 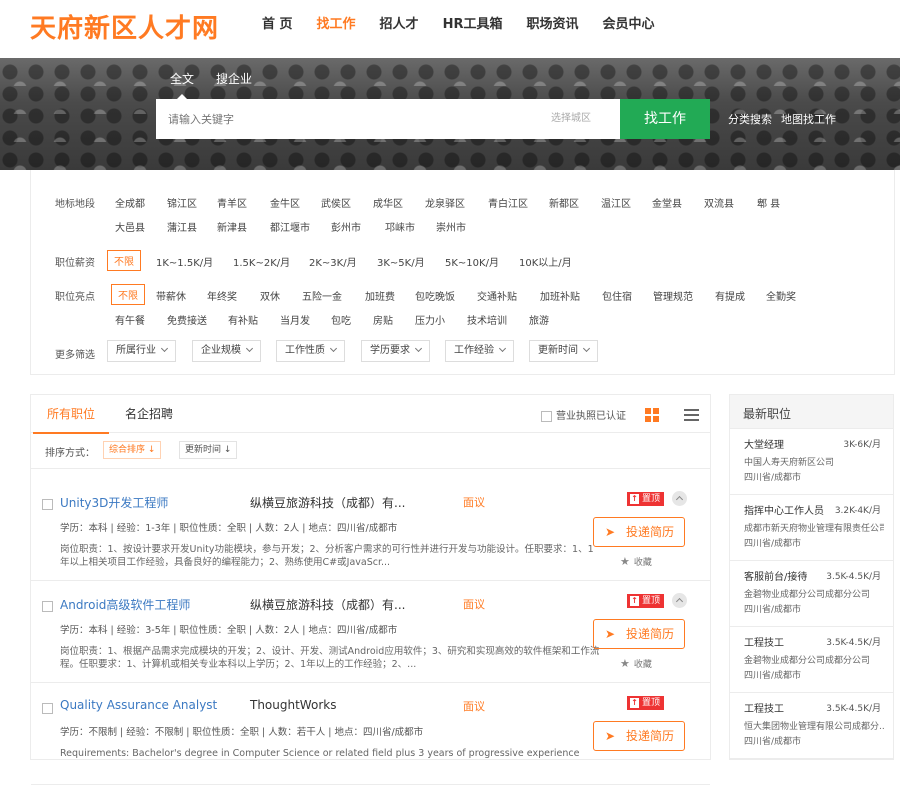 I want to click on perk-option: 房贴, so click(x=383, y=319).